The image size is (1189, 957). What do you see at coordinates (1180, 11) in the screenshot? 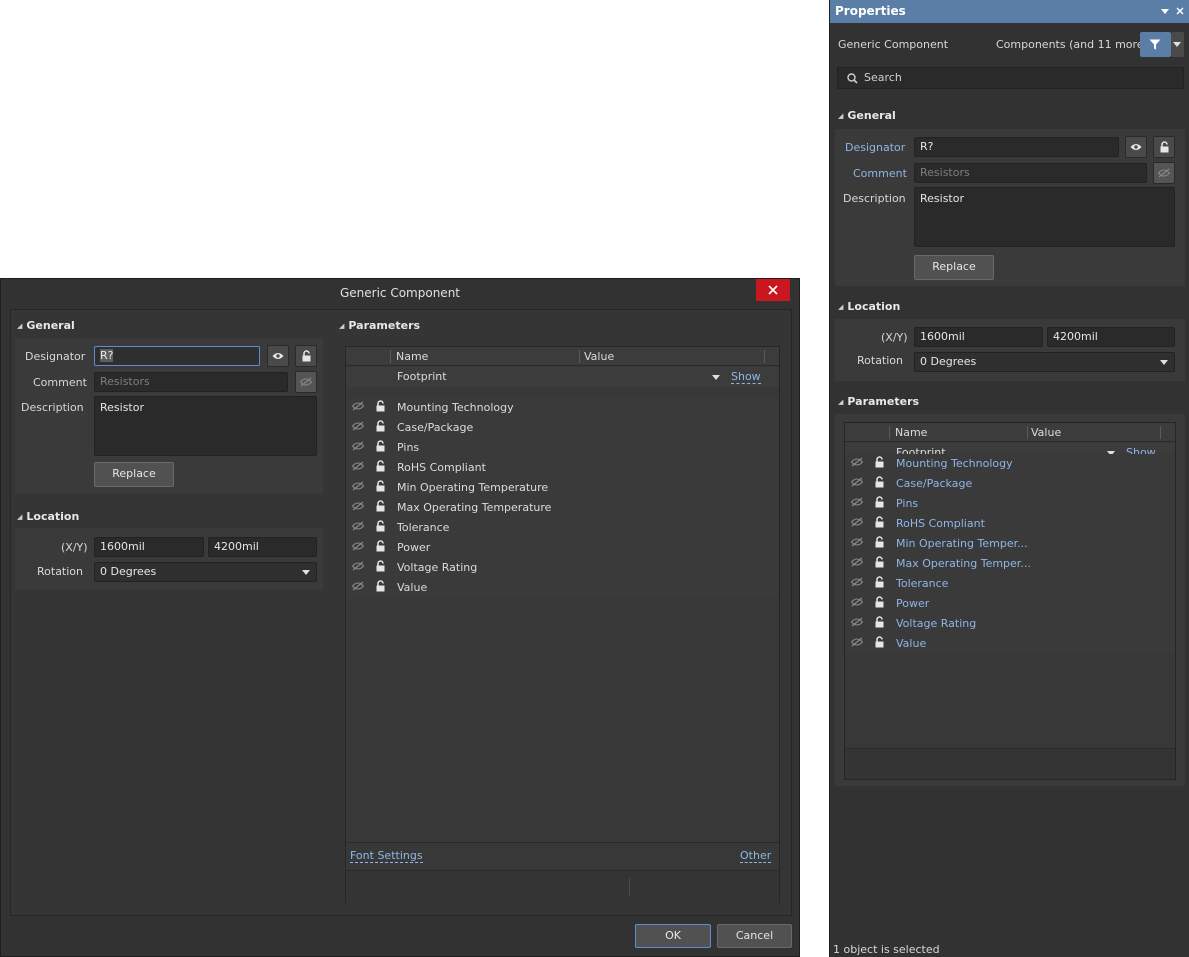
I see `close-icon` at bounding box center [1180, 11].